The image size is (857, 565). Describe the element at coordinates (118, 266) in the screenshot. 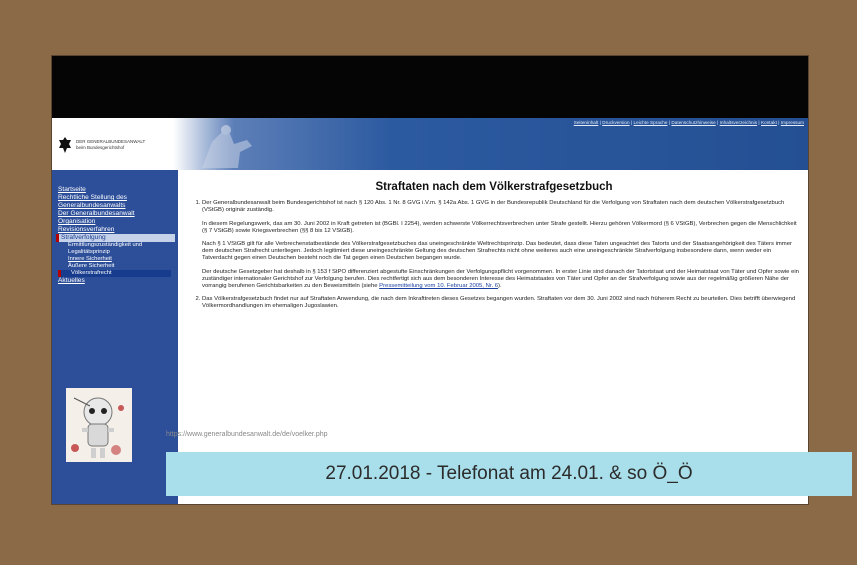

I see `nav-aeussere-sicherheit: Äußere Sicherheit` at that location.